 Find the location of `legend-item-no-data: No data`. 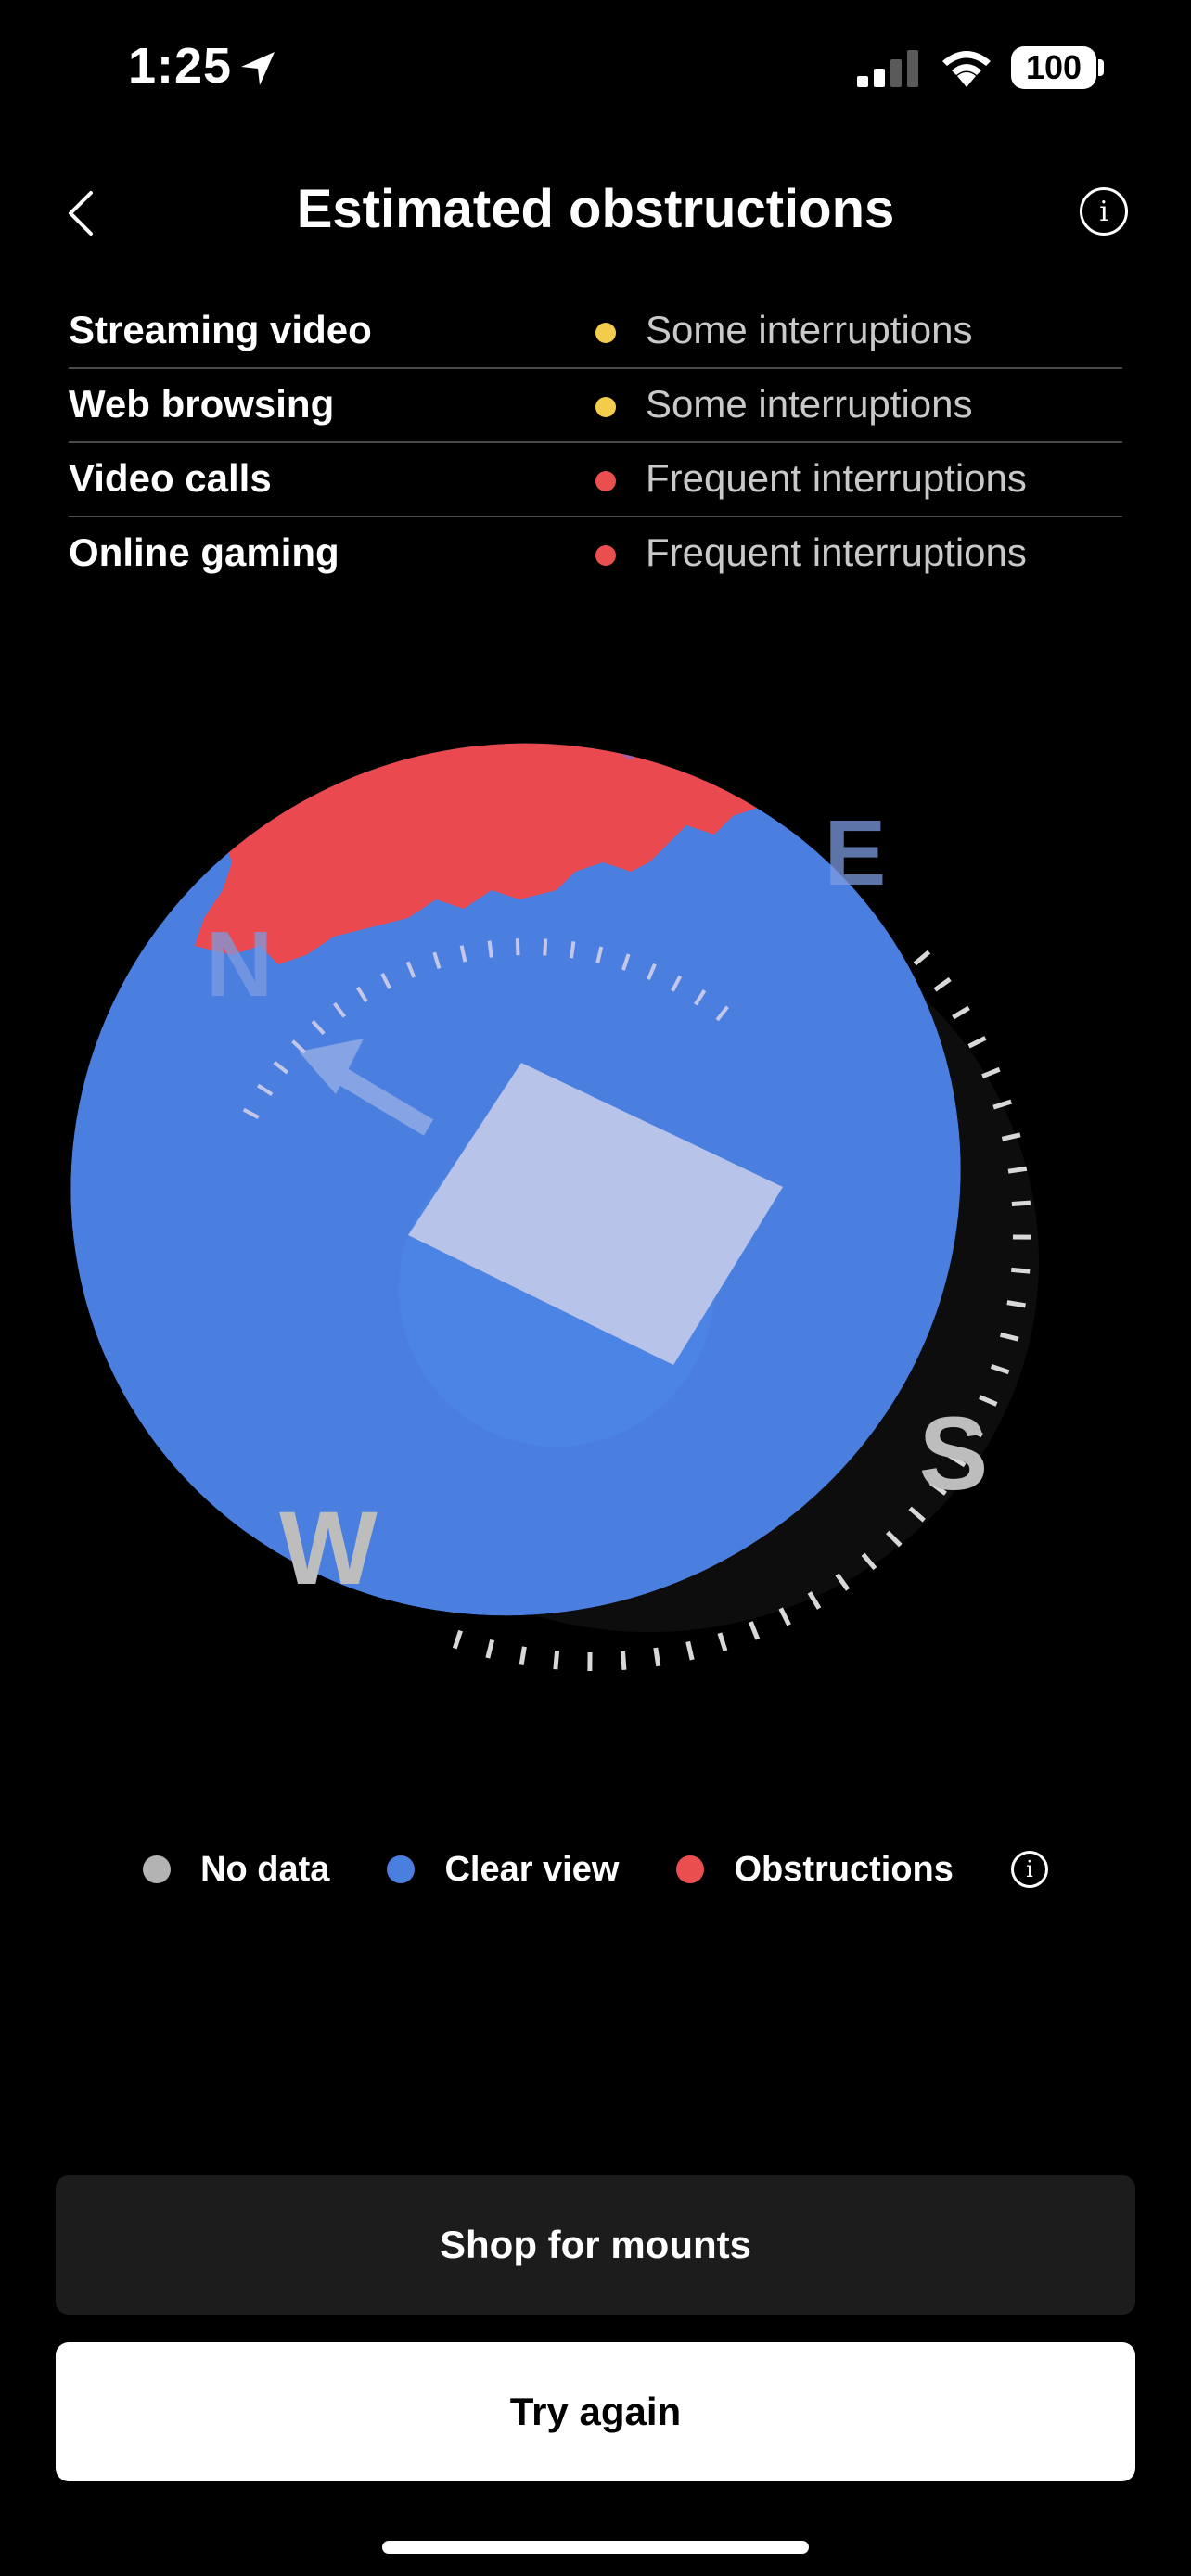

legend-item-no-data: No data is located at coordinates (236, 1870).